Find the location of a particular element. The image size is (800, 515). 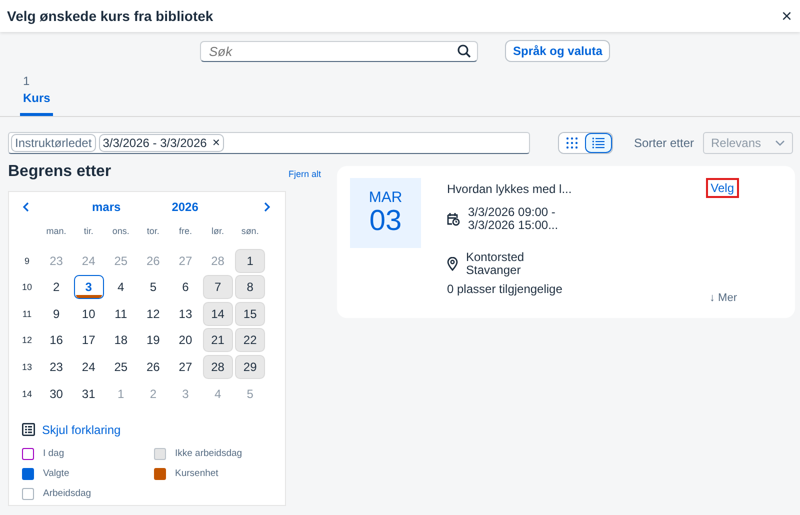

list-icon is located at coordinates (599, 143).